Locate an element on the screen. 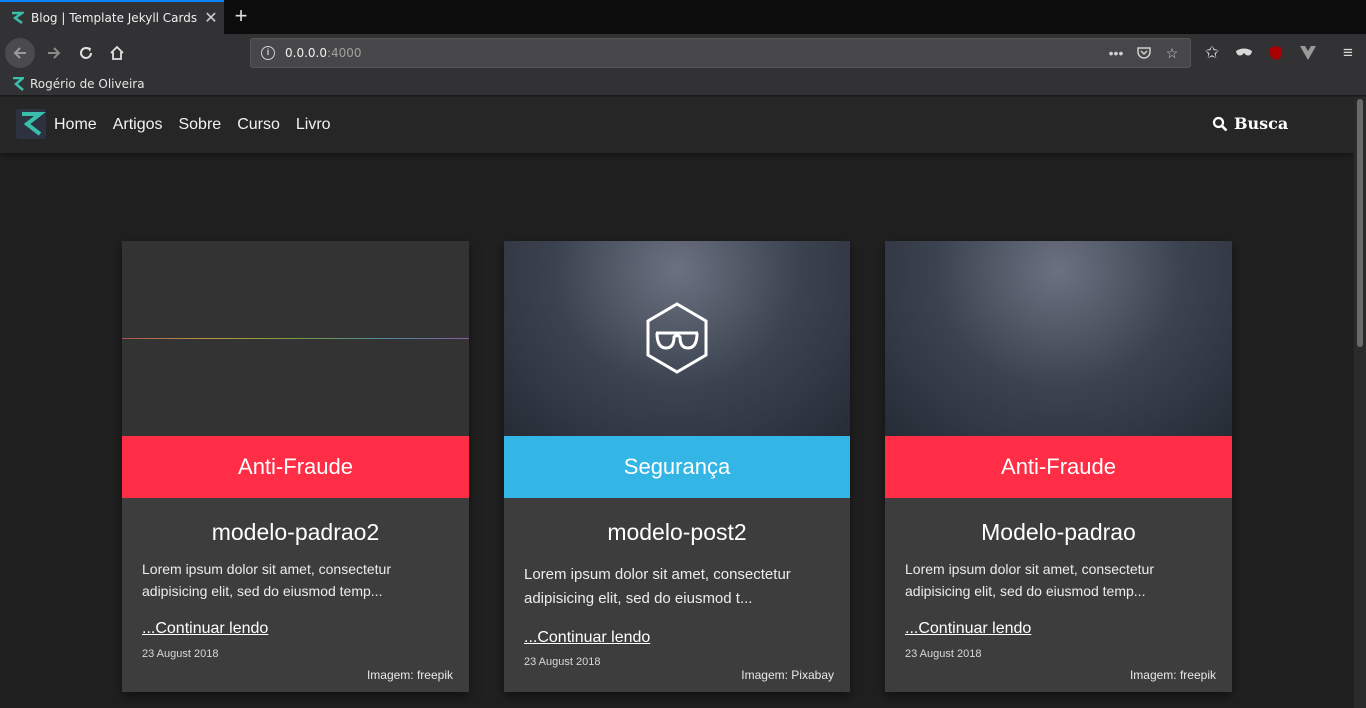  hamburger-icon: ≡ is located at coordinates (1348, 52).